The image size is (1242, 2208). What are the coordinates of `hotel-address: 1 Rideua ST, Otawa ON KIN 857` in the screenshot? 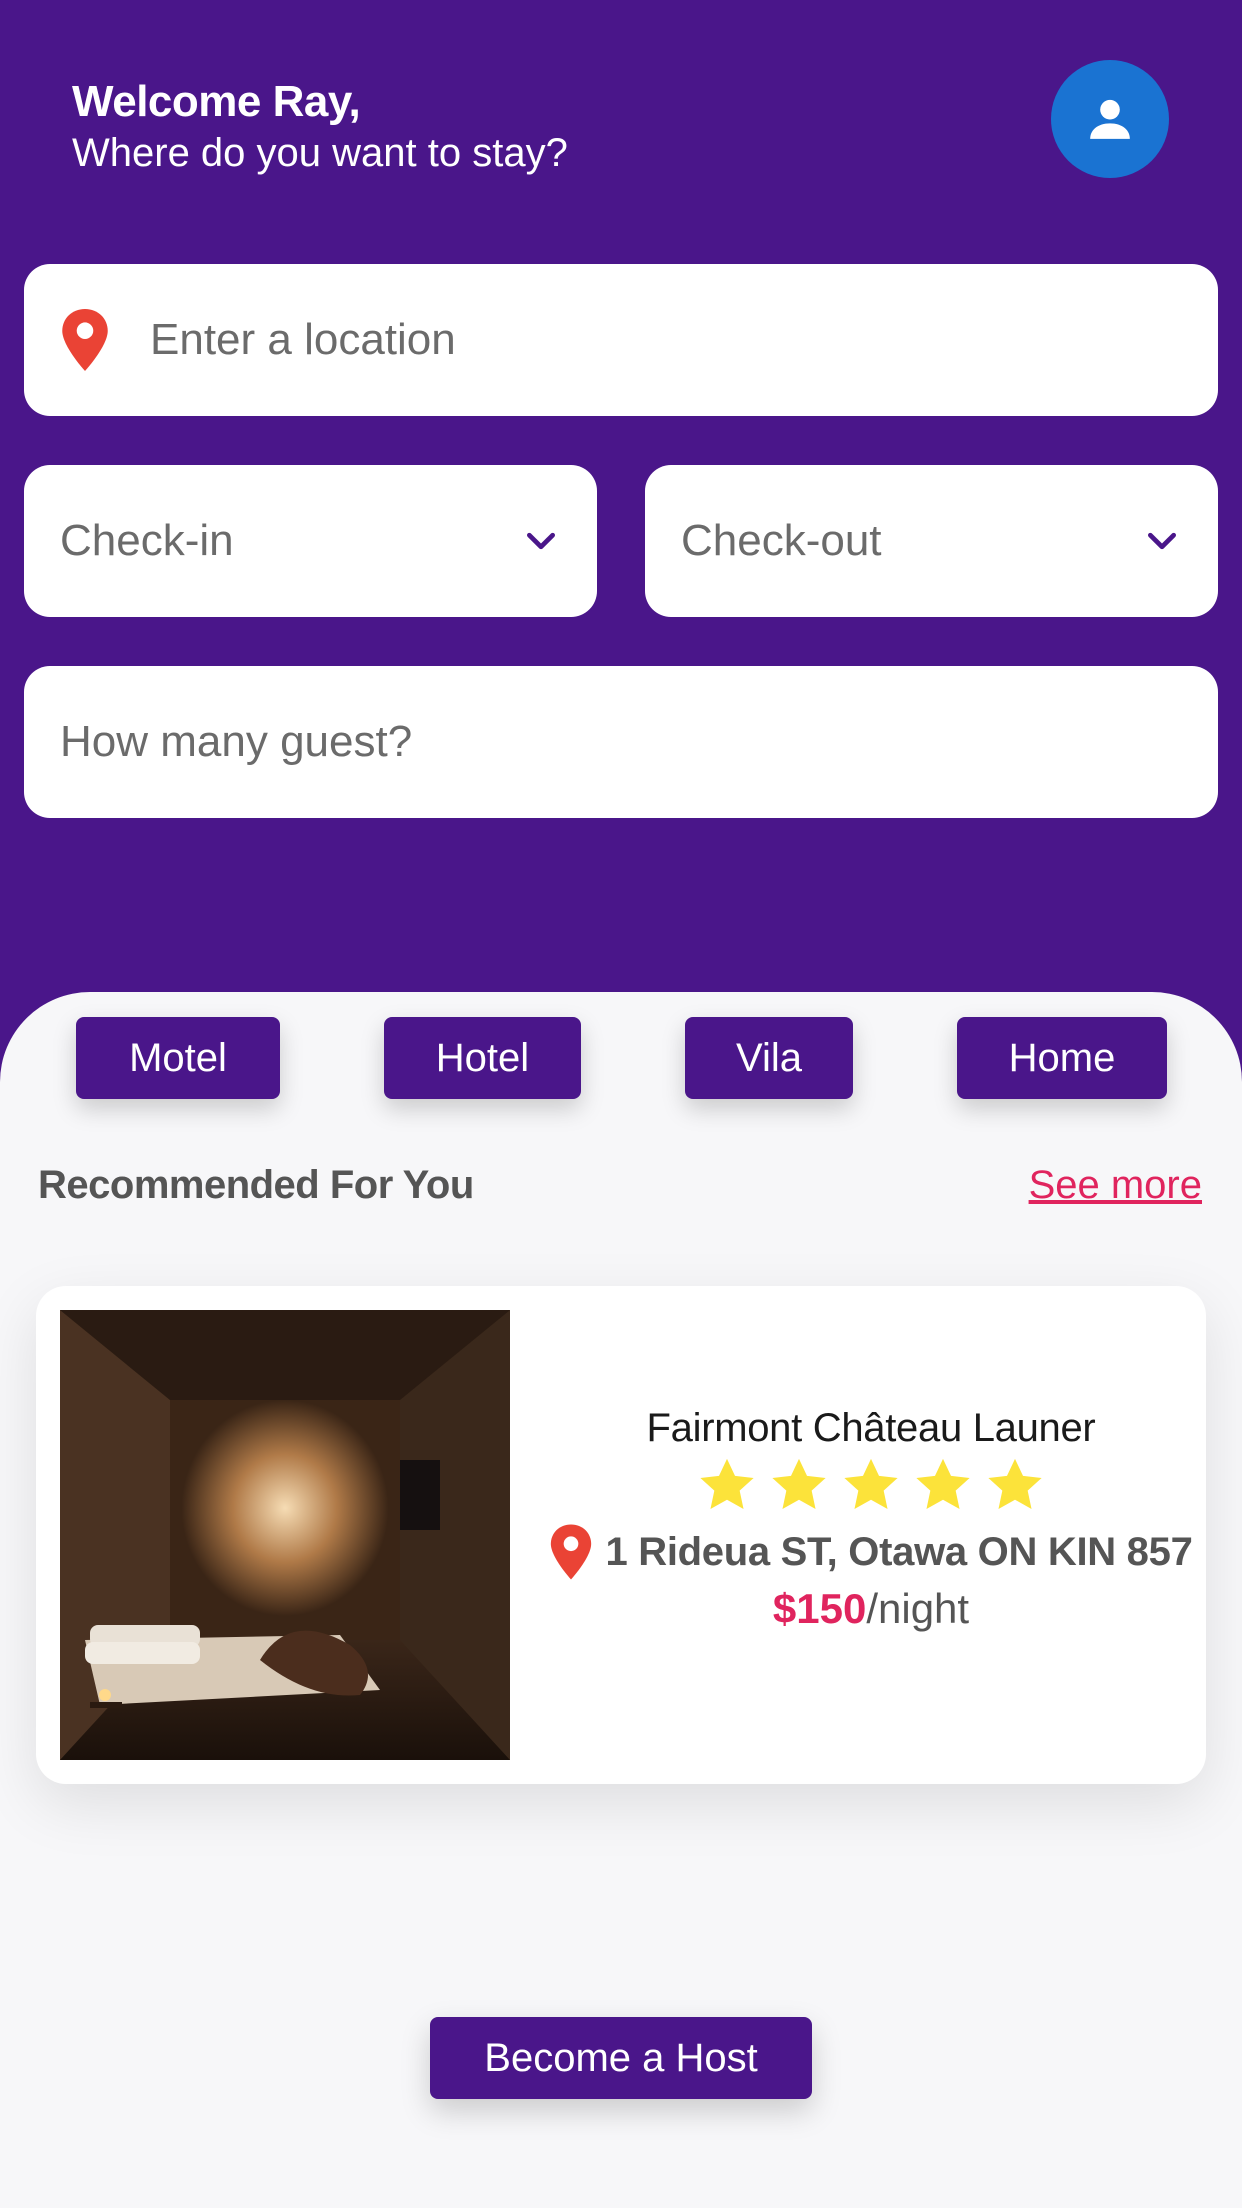 It's located at (899, 1551).